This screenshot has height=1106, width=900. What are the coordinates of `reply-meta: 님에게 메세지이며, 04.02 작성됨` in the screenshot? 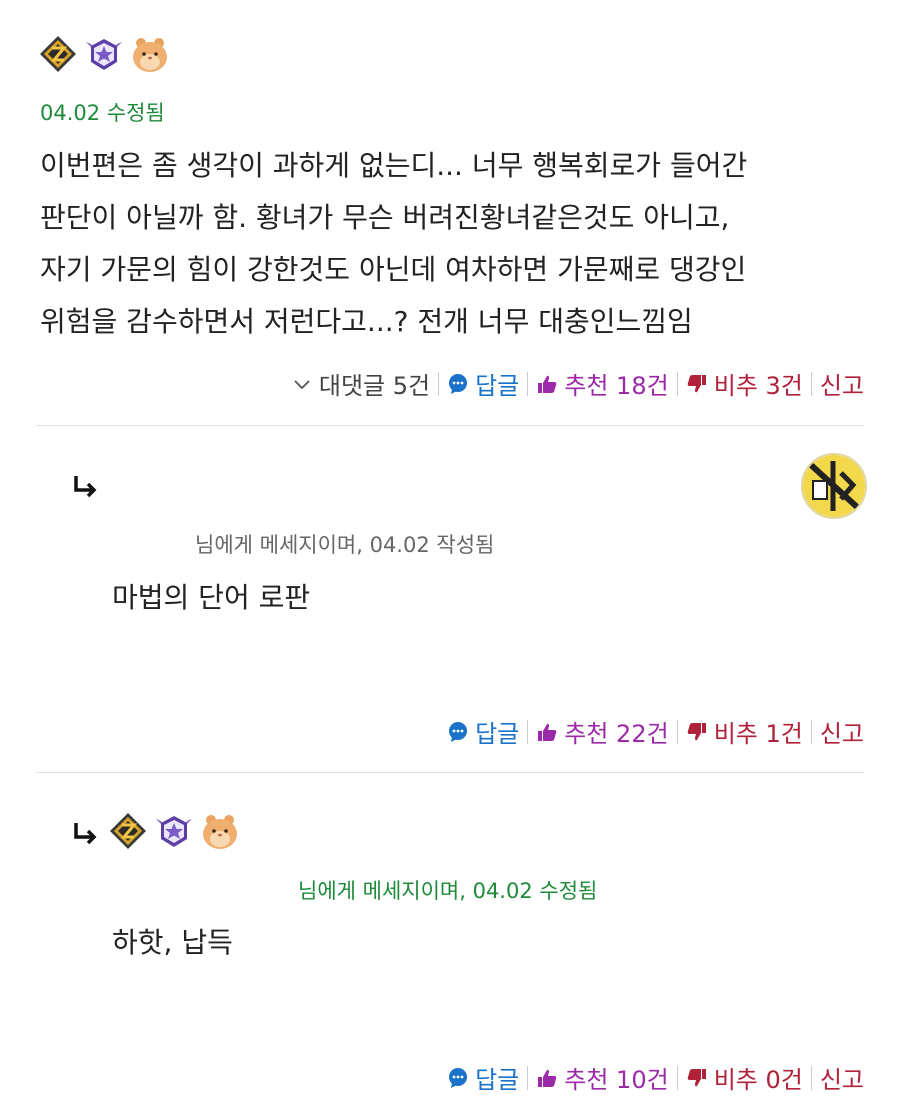 It's located at (345, 545).